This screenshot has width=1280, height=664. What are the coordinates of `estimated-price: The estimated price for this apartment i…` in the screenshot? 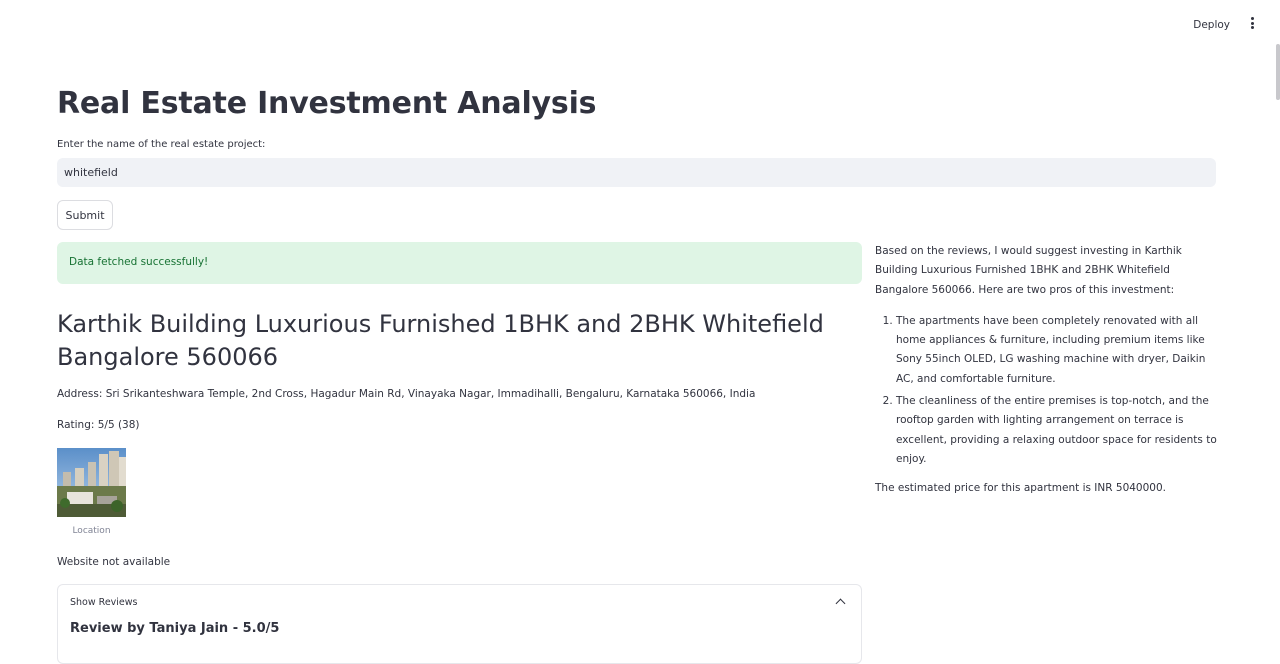 It's located at (1020, 488).